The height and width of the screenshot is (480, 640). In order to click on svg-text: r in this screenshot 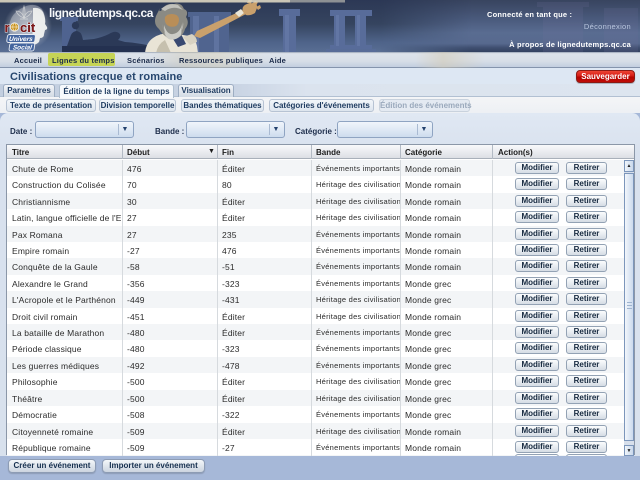, I will do `click(7, 27)`.